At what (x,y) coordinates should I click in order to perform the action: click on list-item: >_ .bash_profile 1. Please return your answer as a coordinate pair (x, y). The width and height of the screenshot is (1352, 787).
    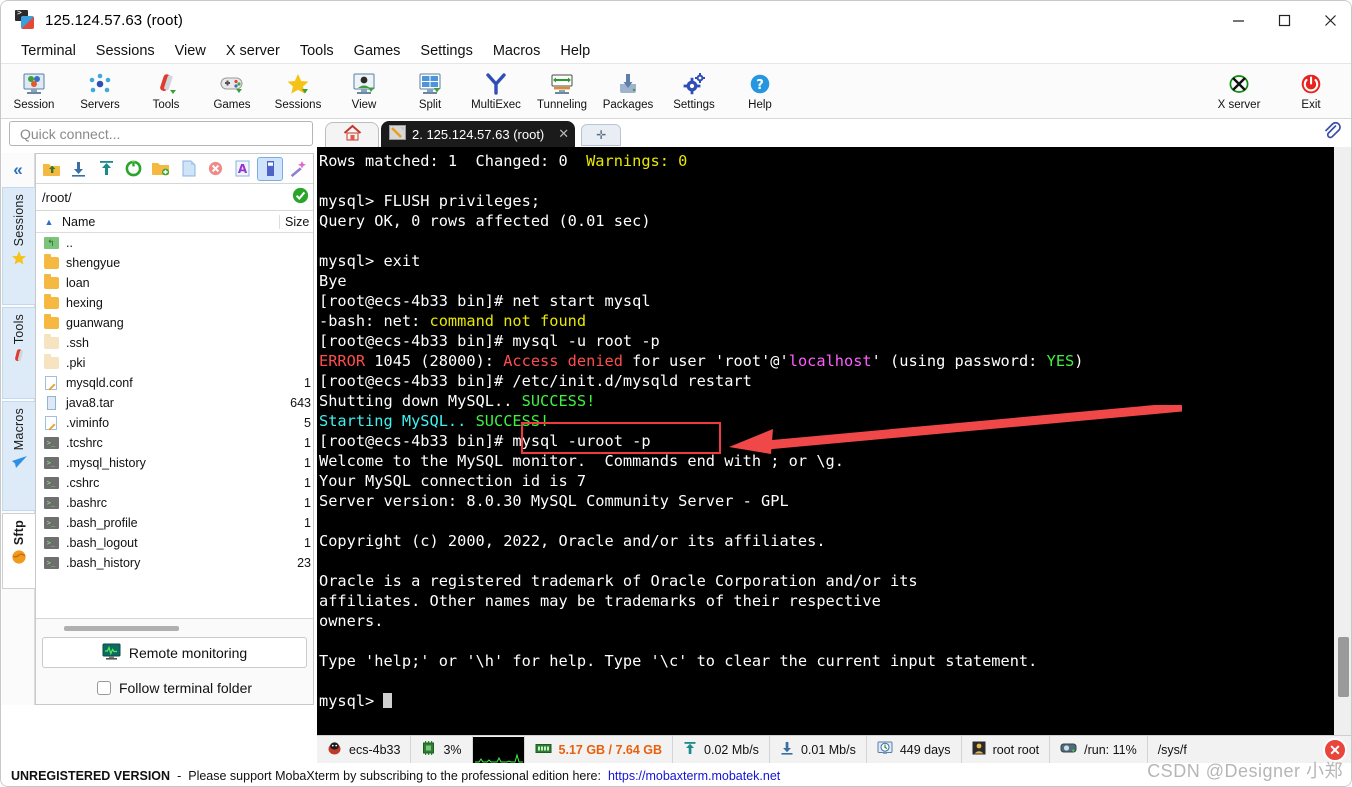
    Looking at the image, I should click on (174, 523).